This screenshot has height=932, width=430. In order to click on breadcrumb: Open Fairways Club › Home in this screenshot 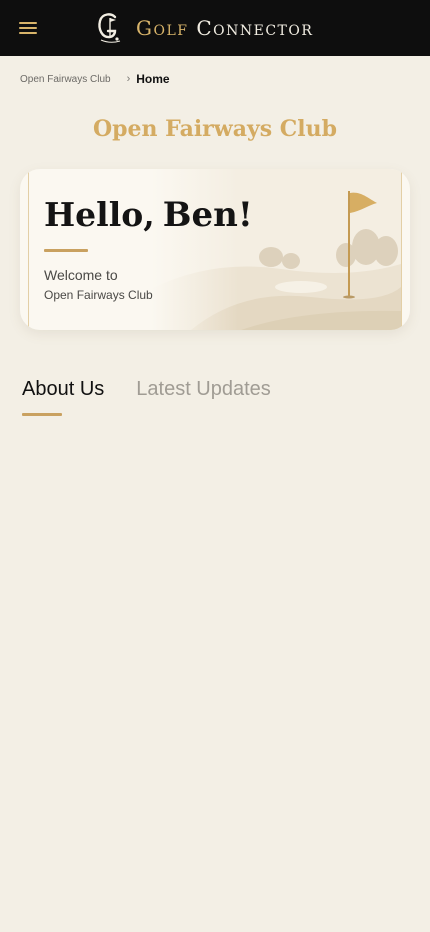, I will do `click(95, 79)`.